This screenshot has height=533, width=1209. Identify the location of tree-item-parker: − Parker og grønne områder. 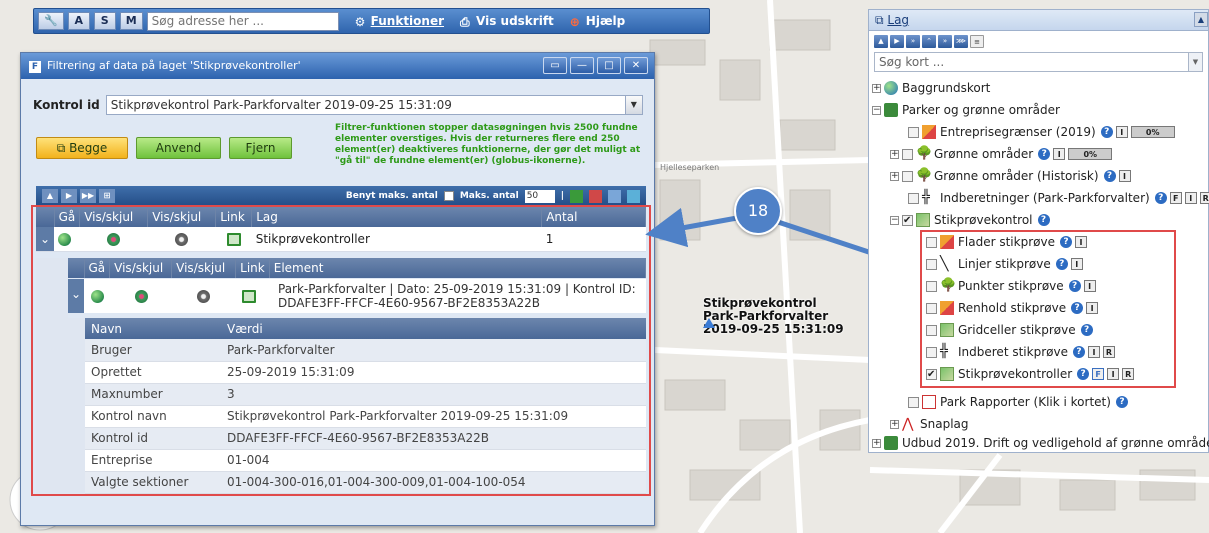
(966, 110).